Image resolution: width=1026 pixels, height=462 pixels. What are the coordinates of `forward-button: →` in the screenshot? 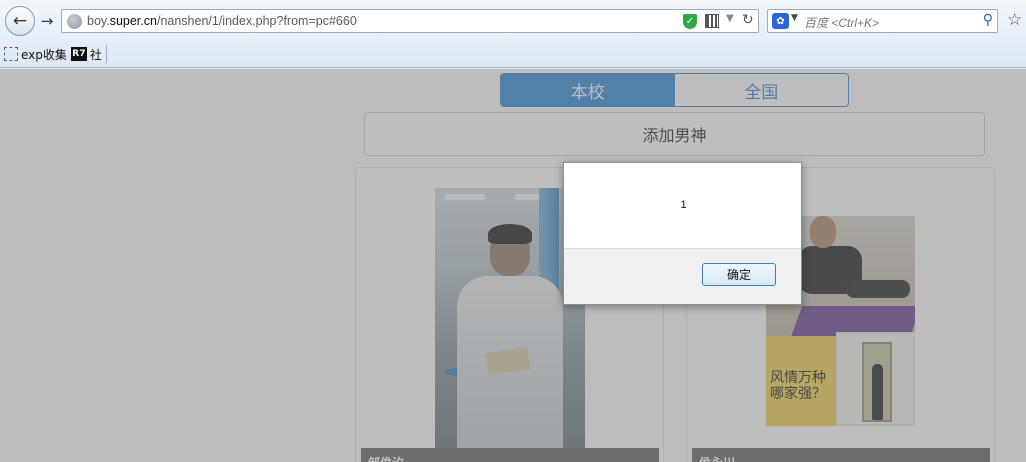 It's located at (47, 21).